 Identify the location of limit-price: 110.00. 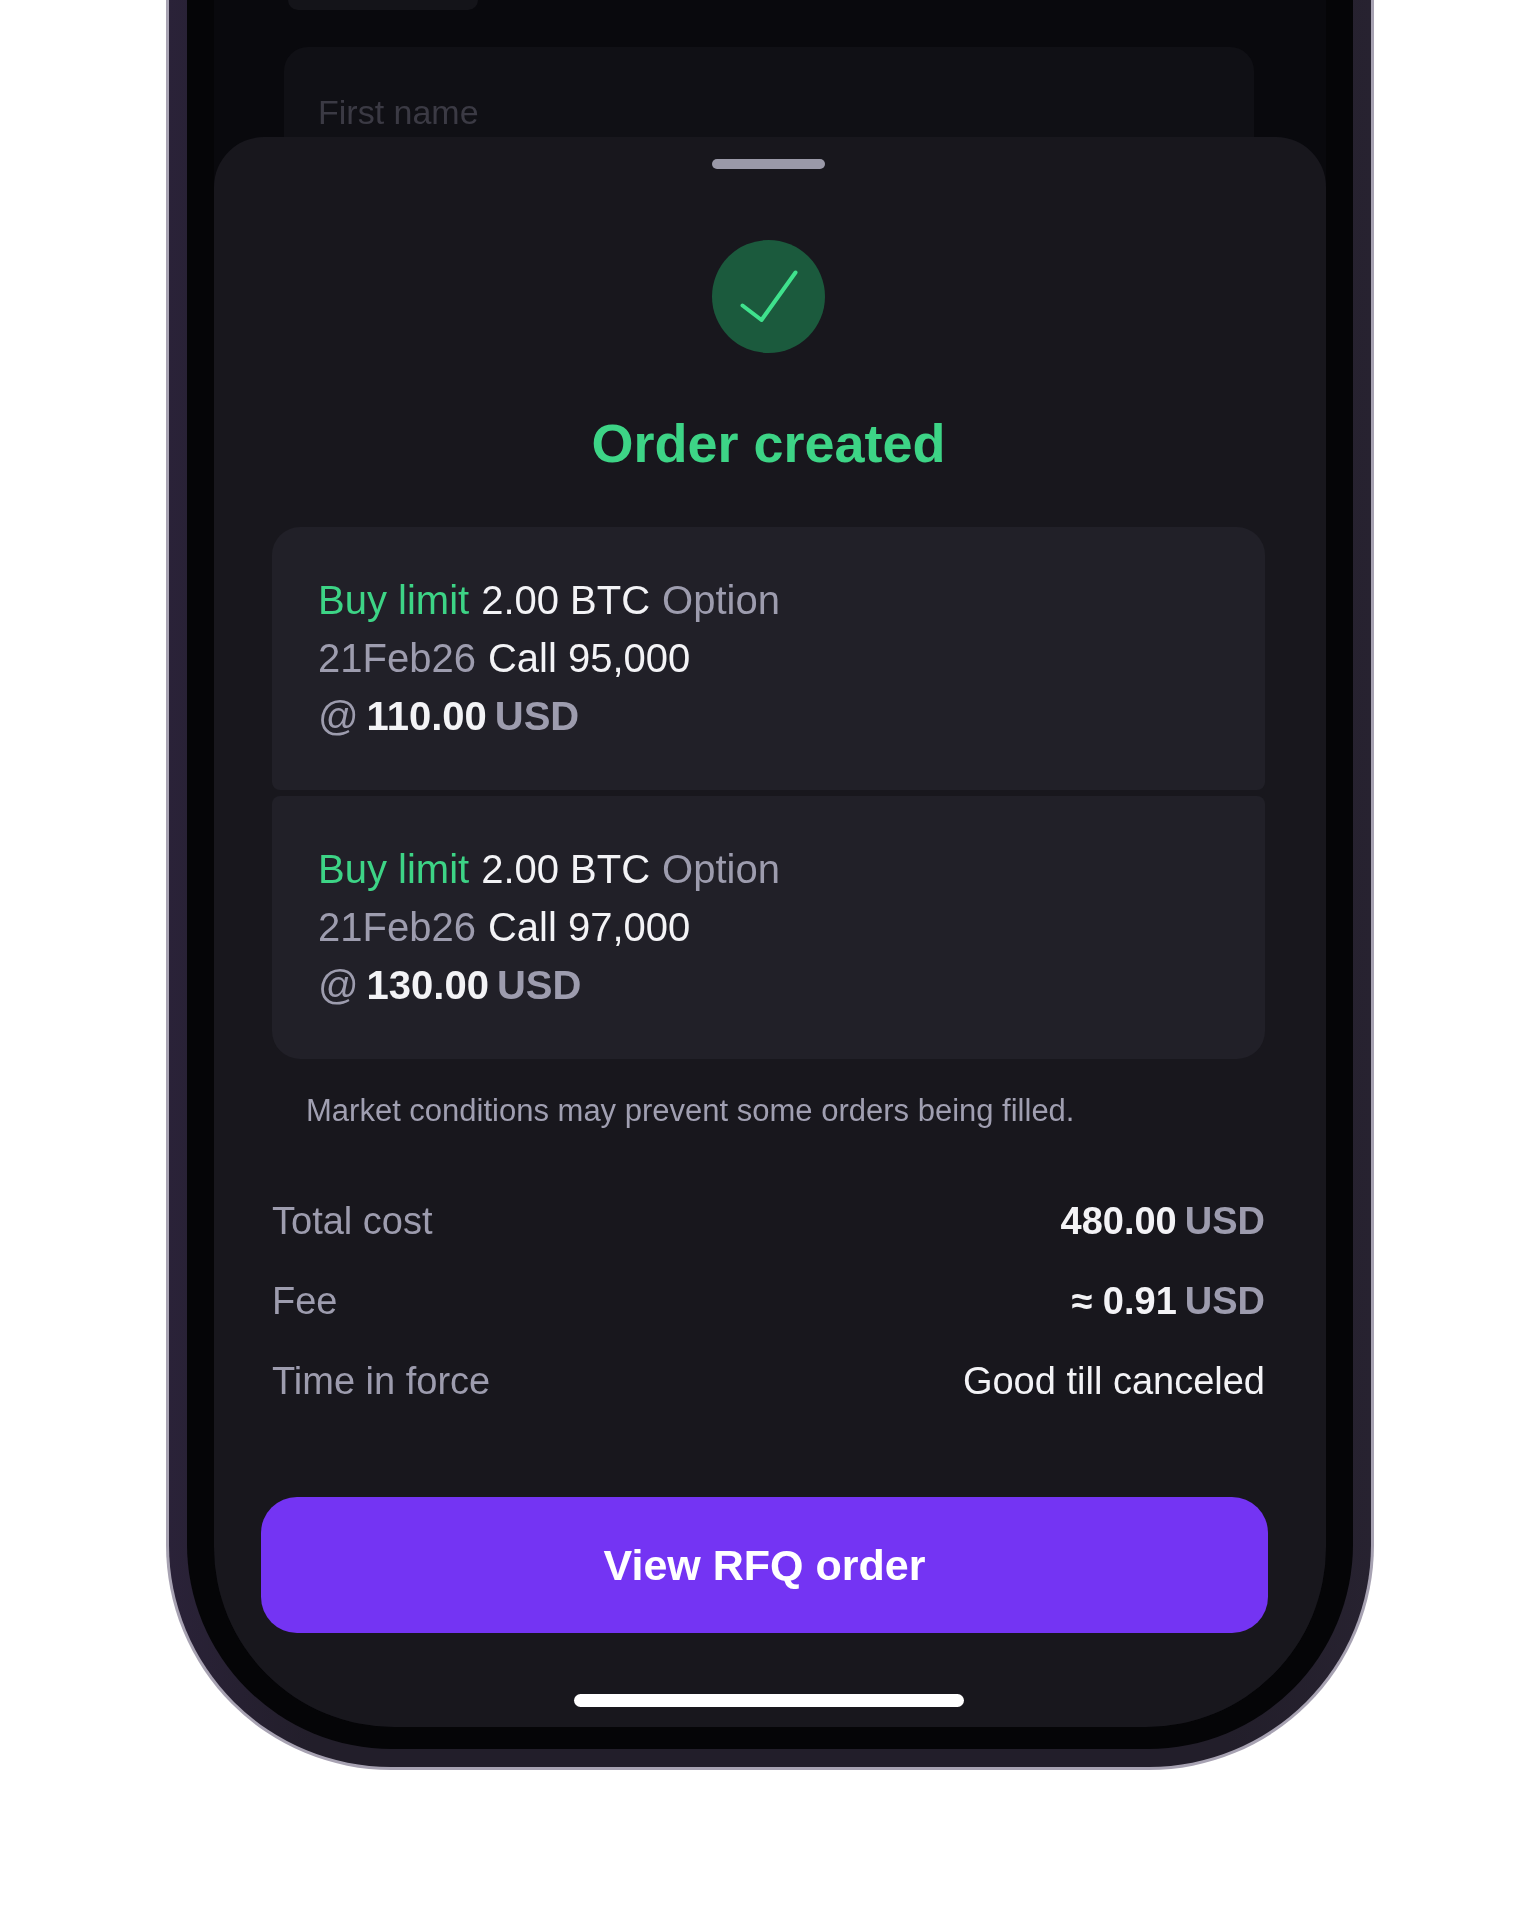
(426, 716).